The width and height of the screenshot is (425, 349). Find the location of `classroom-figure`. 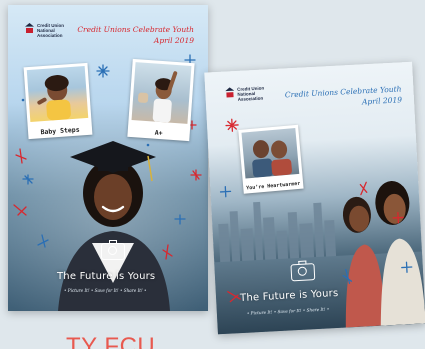

classroom-figure is located at coordinates (157, 97).